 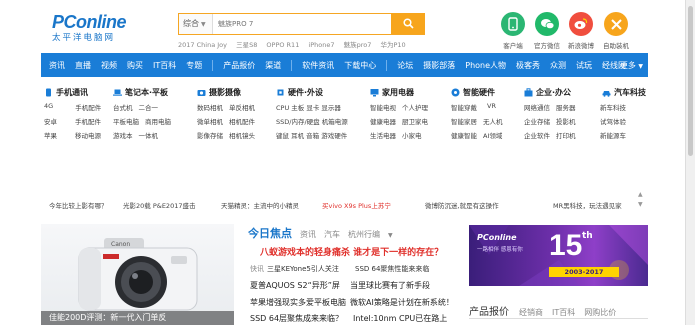 I want to click on category-link: 相机配件, so click(x=242, y=121).